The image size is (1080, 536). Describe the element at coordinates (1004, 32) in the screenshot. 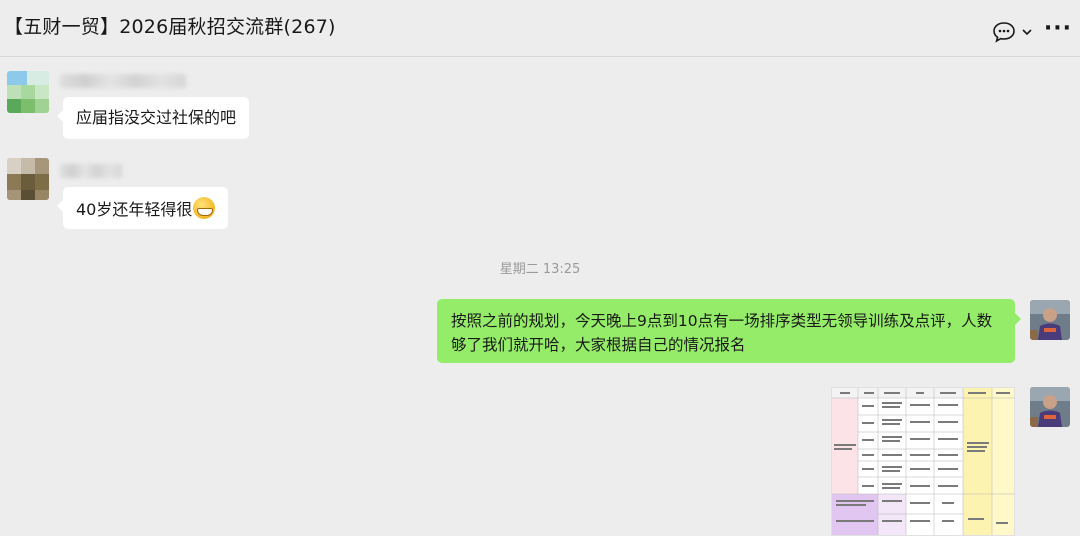

I see `chat-bubble-icon` at that location.